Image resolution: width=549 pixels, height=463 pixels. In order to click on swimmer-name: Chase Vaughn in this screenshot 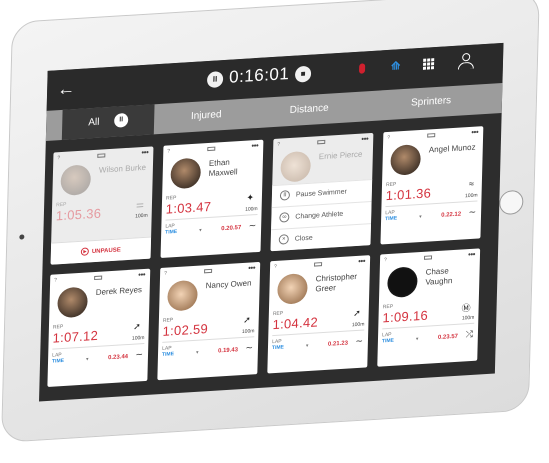, I will do `click(439, 276)`.